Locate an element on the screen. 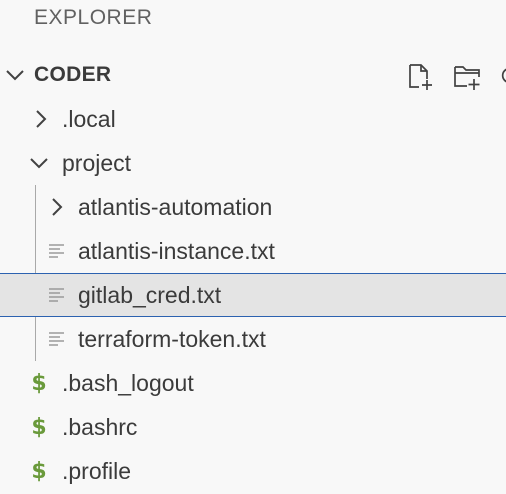 This screenshot has width=506, height=494. new-folder-icon is located at coordinates (467, 76).